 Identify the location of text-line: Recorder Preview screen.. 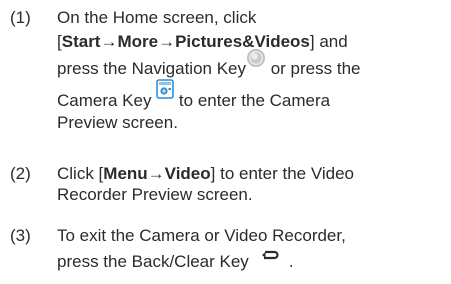
(155, 194).